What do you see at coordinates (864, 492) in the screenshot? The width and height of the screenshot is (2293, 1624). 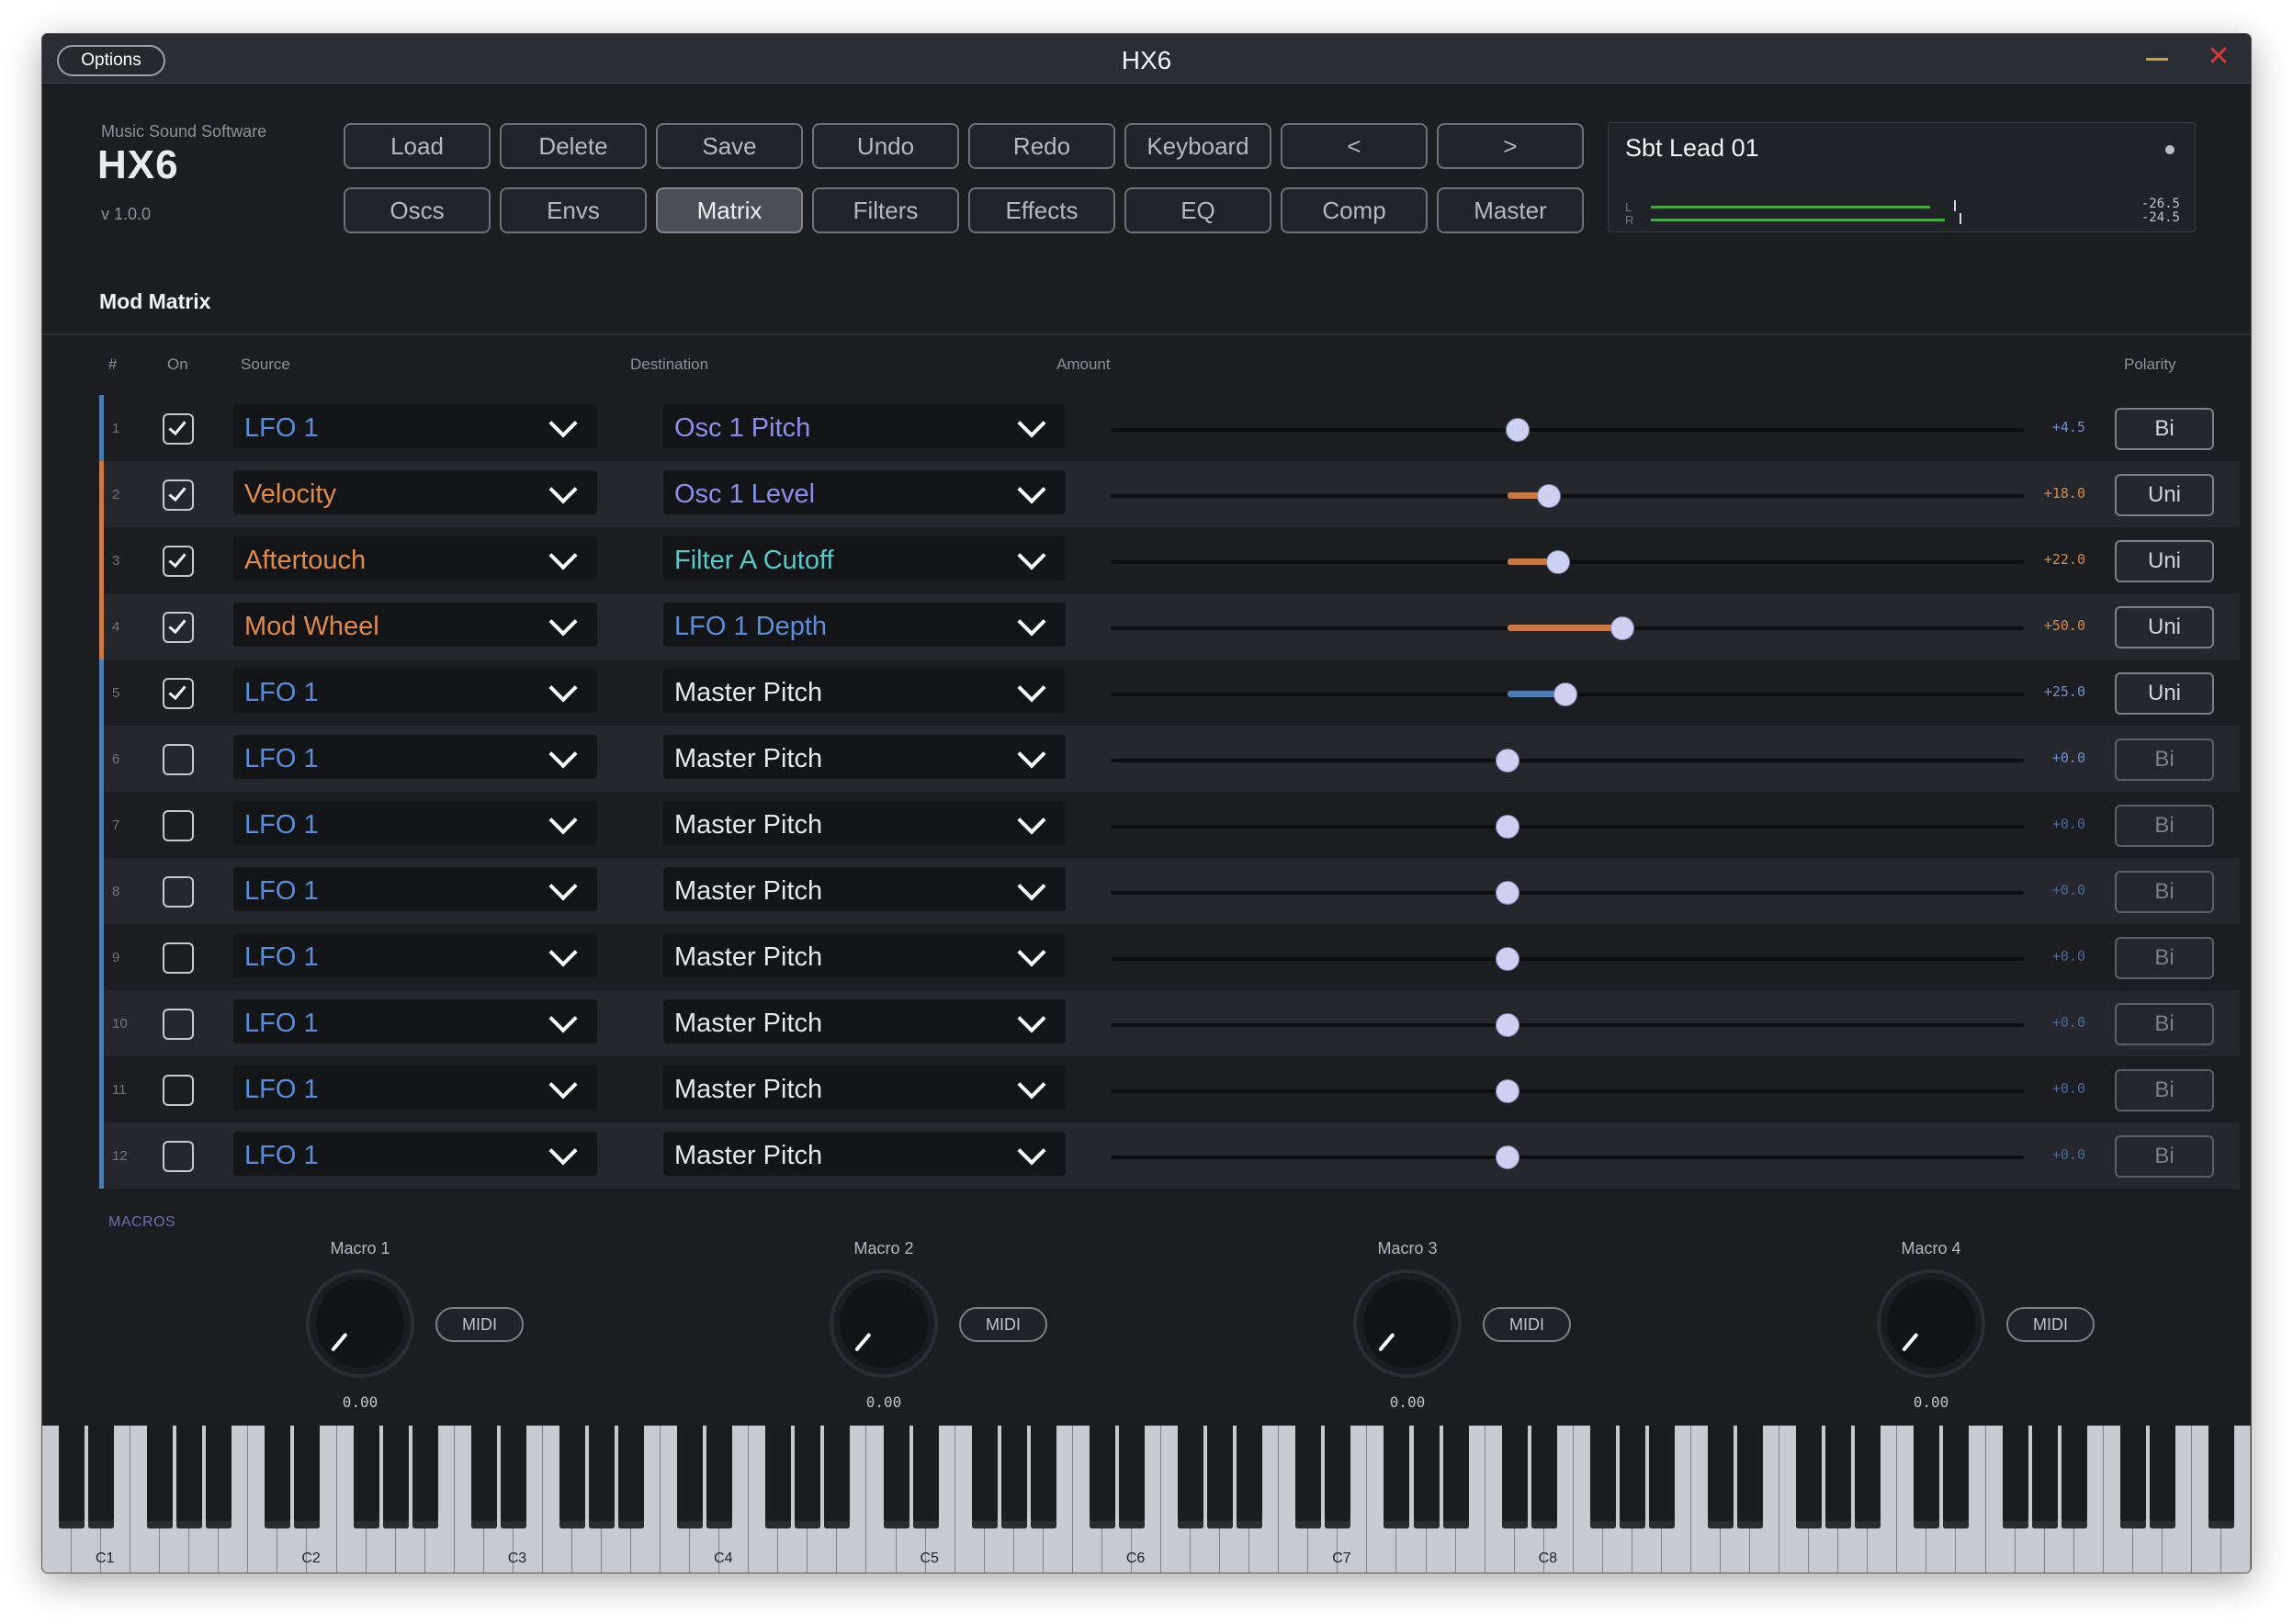 I see `destination-dropdown: Osc 1 Level` at bounding box center [864, 492].